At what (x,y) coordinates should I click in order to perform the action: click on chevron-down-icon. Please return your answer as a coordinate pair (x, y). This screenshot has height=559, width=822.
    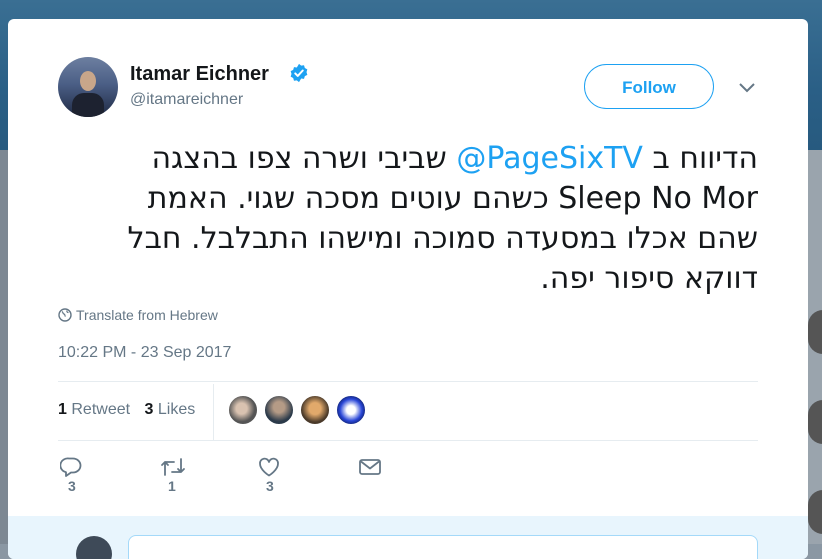
    Looking at the image, I should click on (747, 88).